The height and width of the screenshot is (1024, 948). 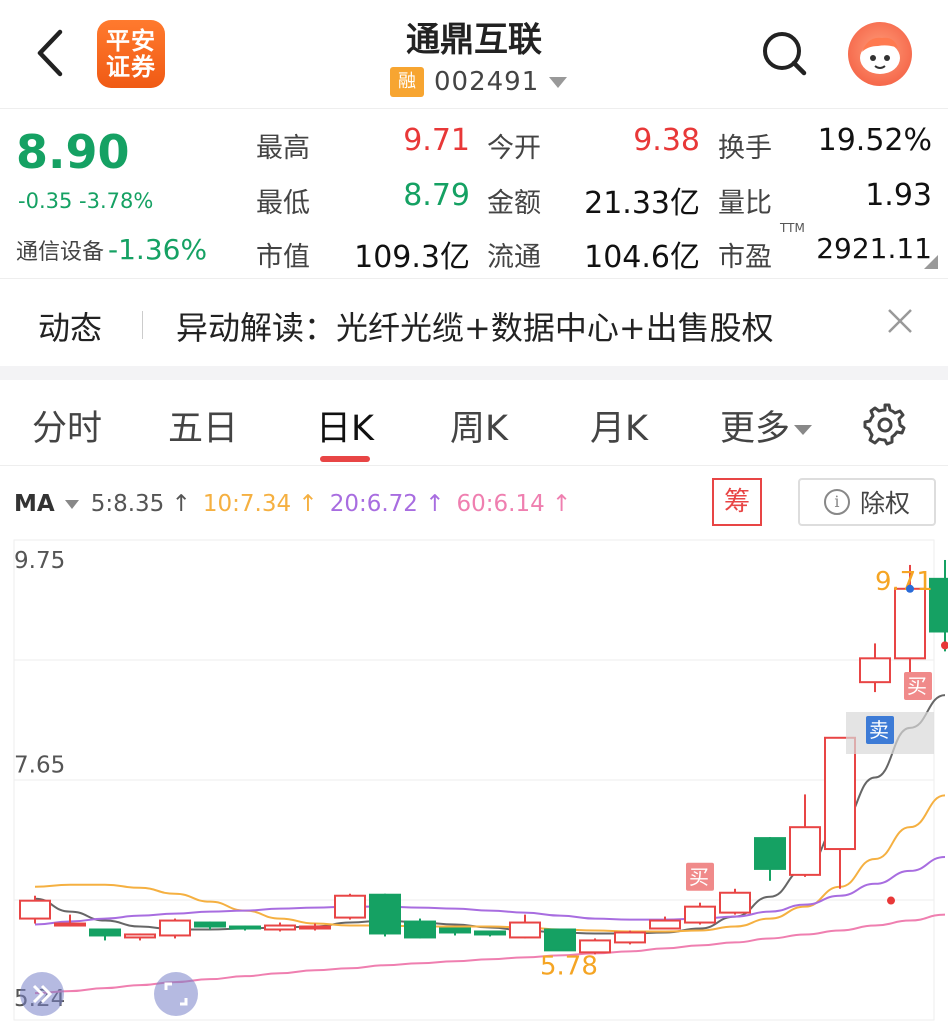 I want to click on stock-code-selector: 融 002491, so click(x=479, y=82).